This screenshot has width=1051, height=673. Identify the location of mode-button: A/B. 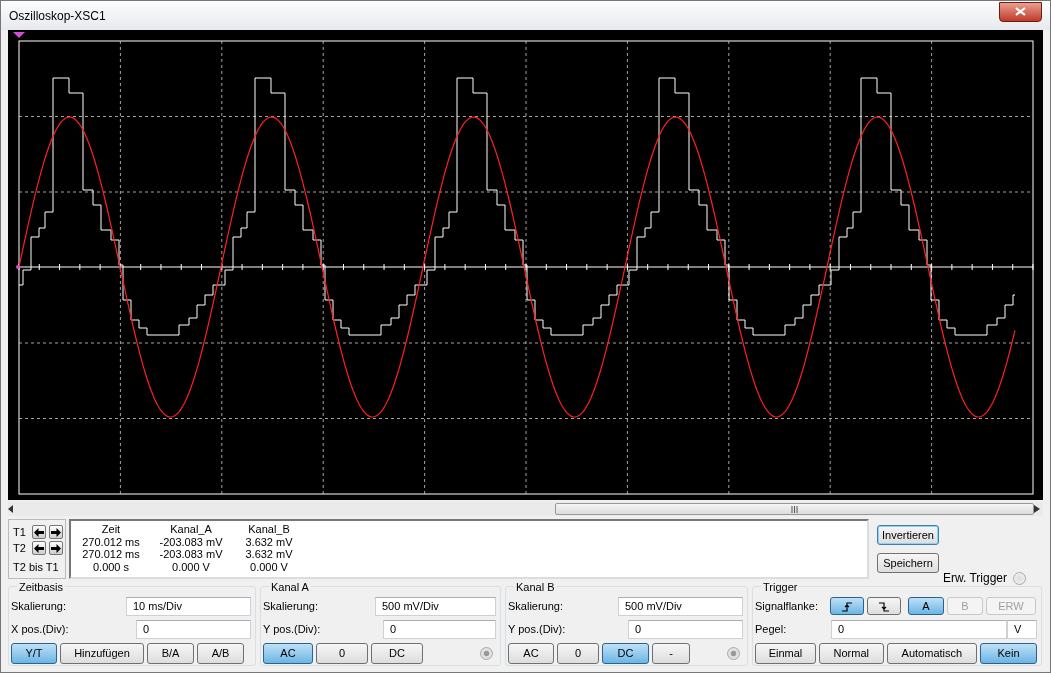
(220, 653).